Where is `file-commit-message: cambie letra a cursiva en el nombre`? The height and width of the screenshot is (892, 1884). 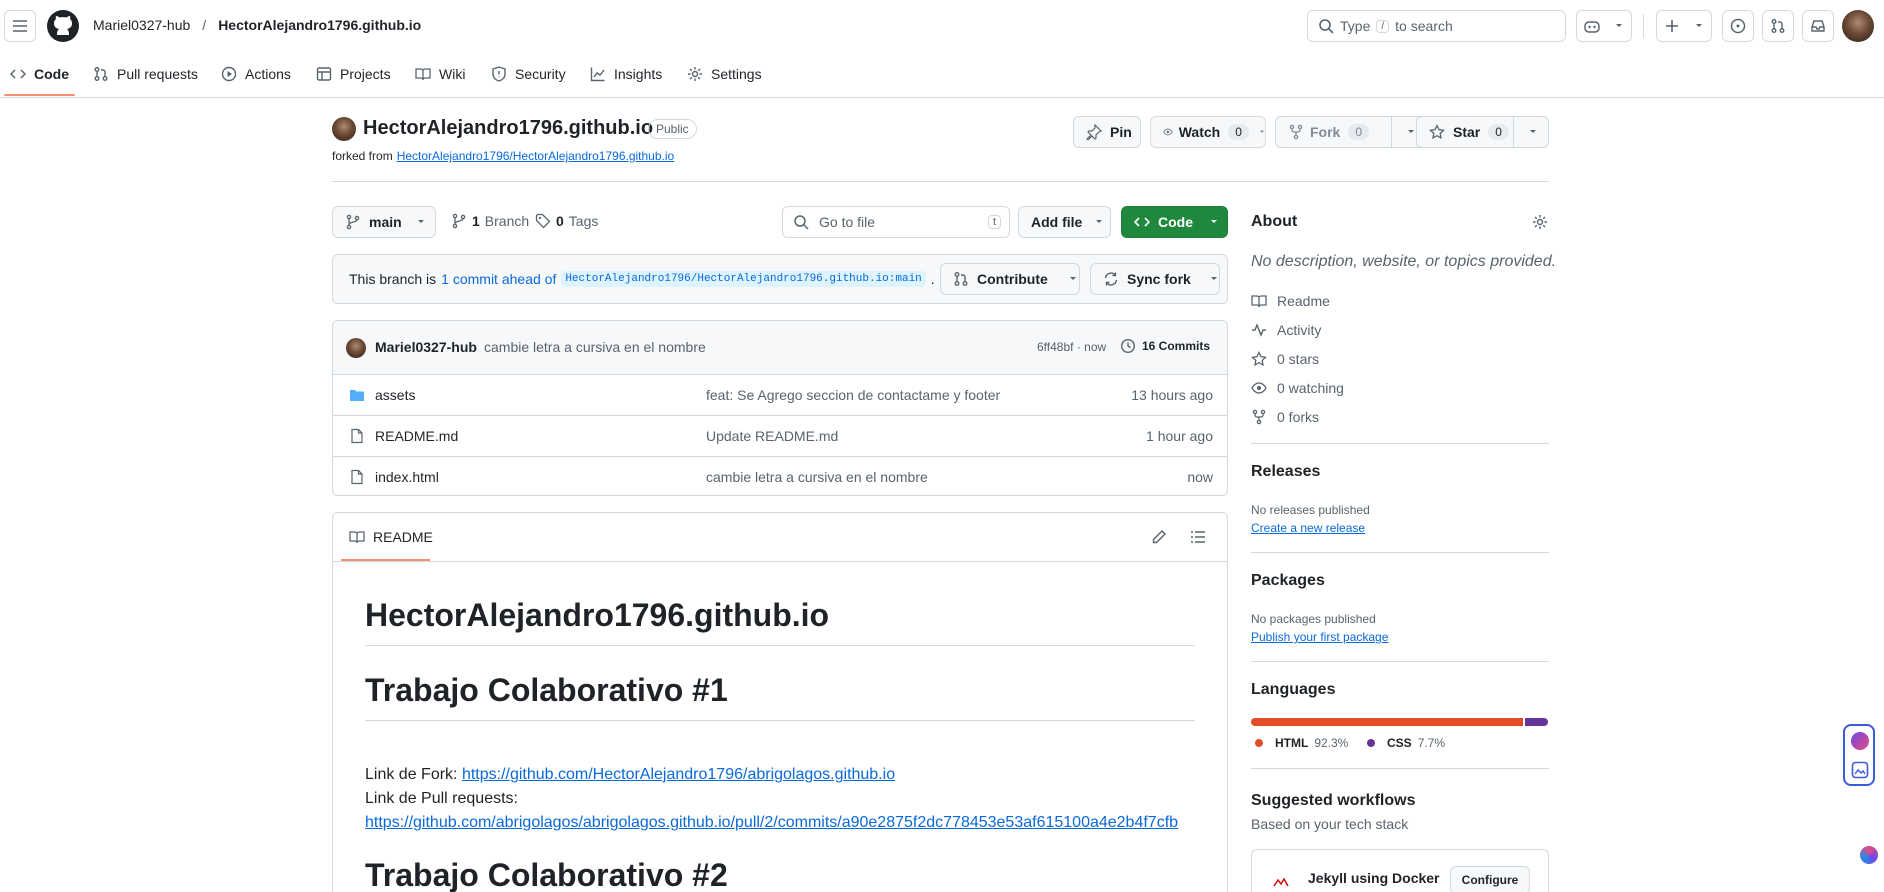
file-commit-message: cambie letra a cursiva en el nombre is located at coordinates (817, 477).